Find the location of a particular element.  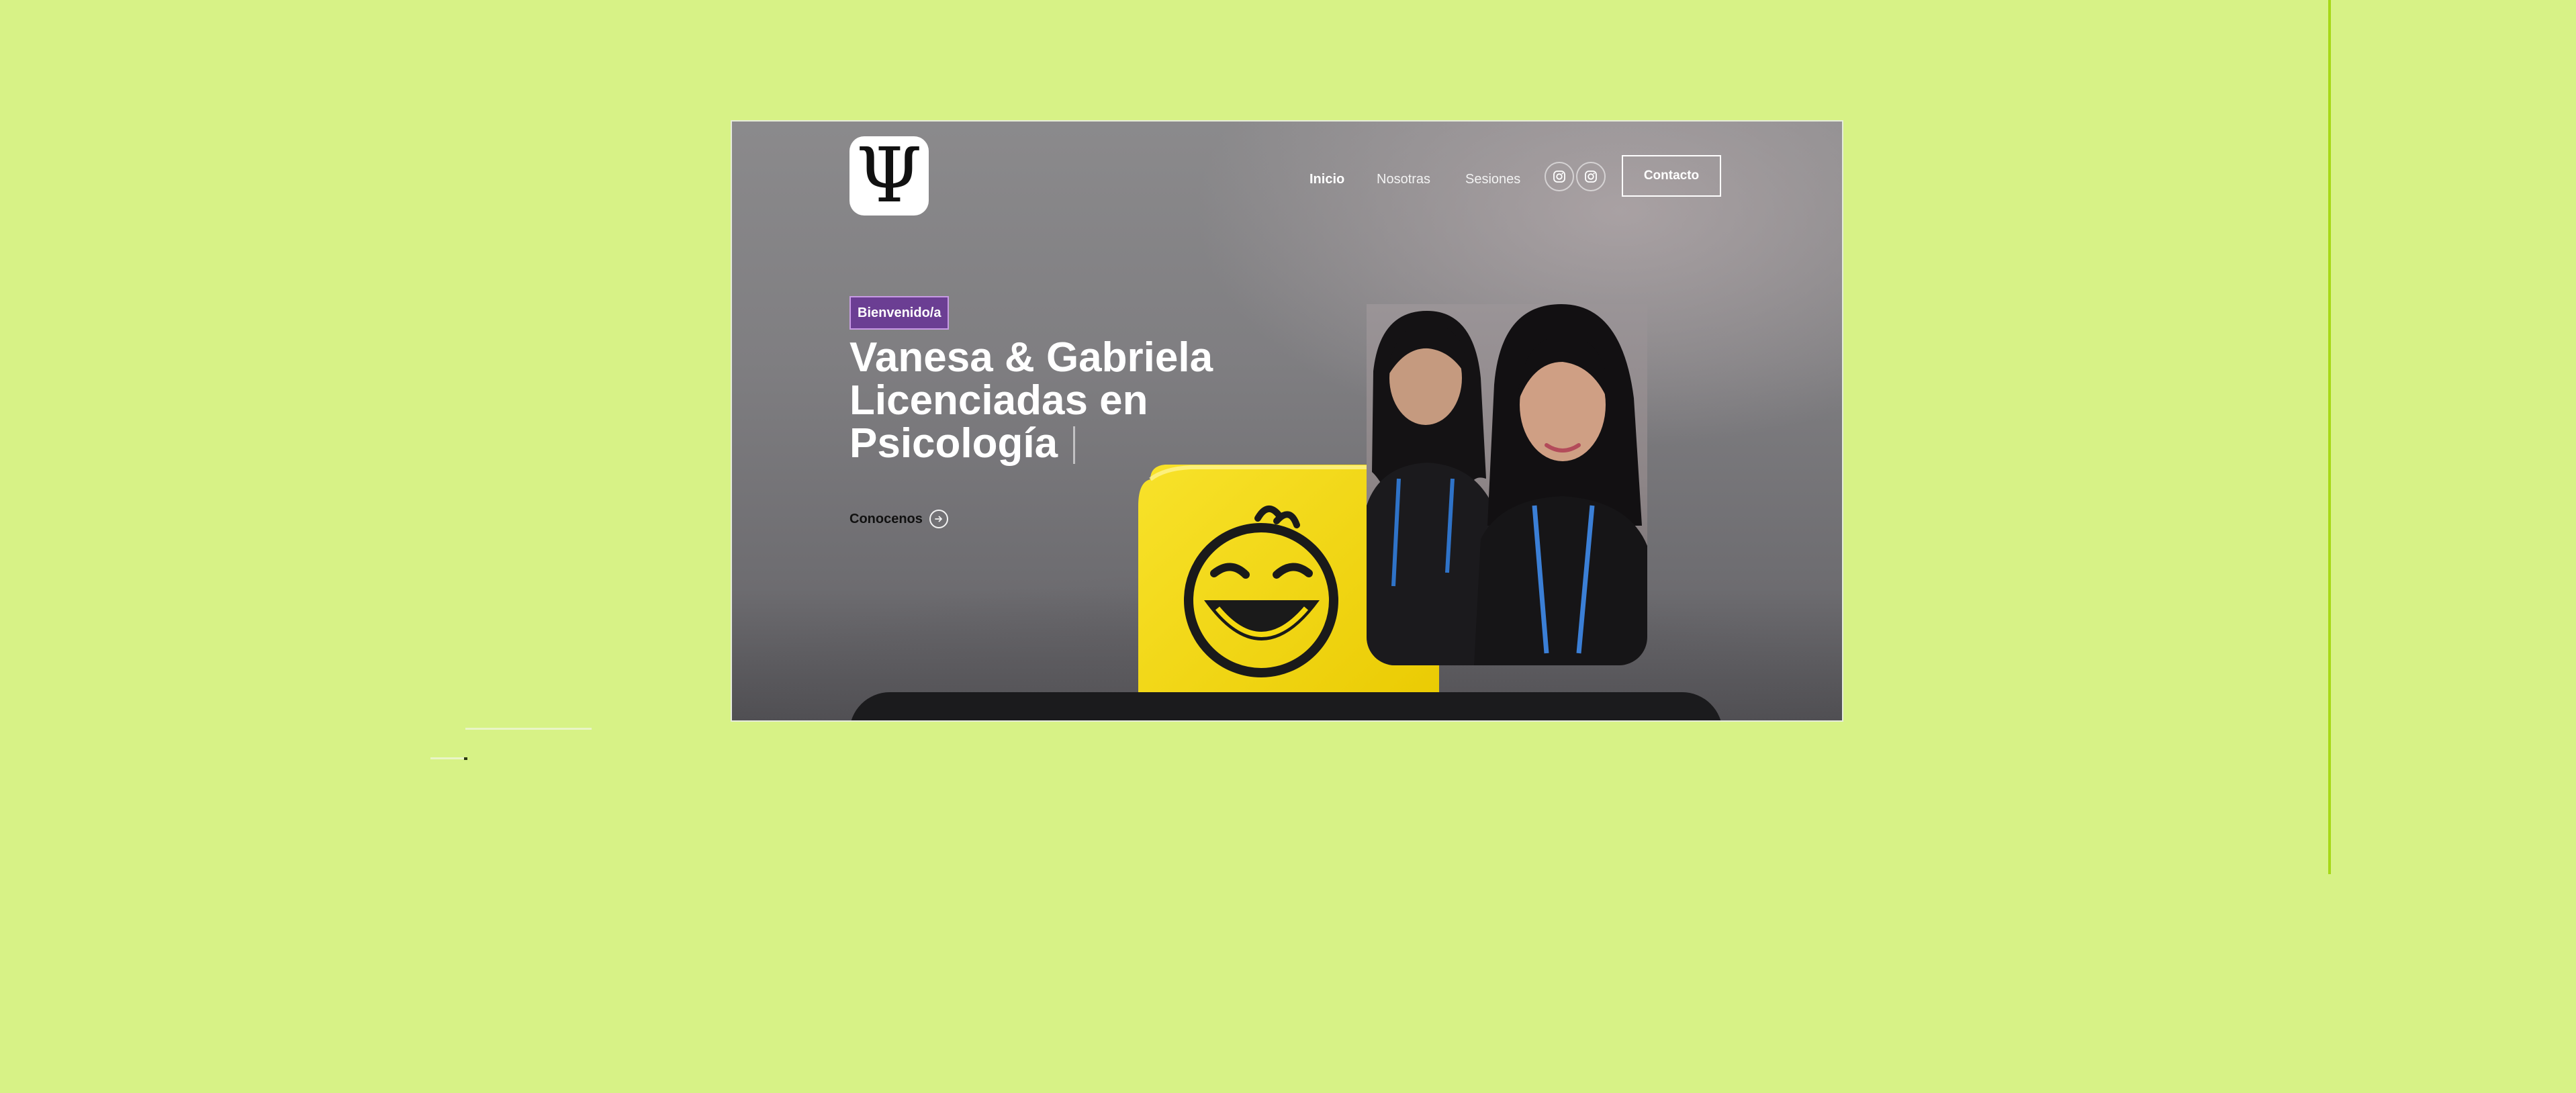

conocenos-label: Conocenos is located at coordinates (886, 518).